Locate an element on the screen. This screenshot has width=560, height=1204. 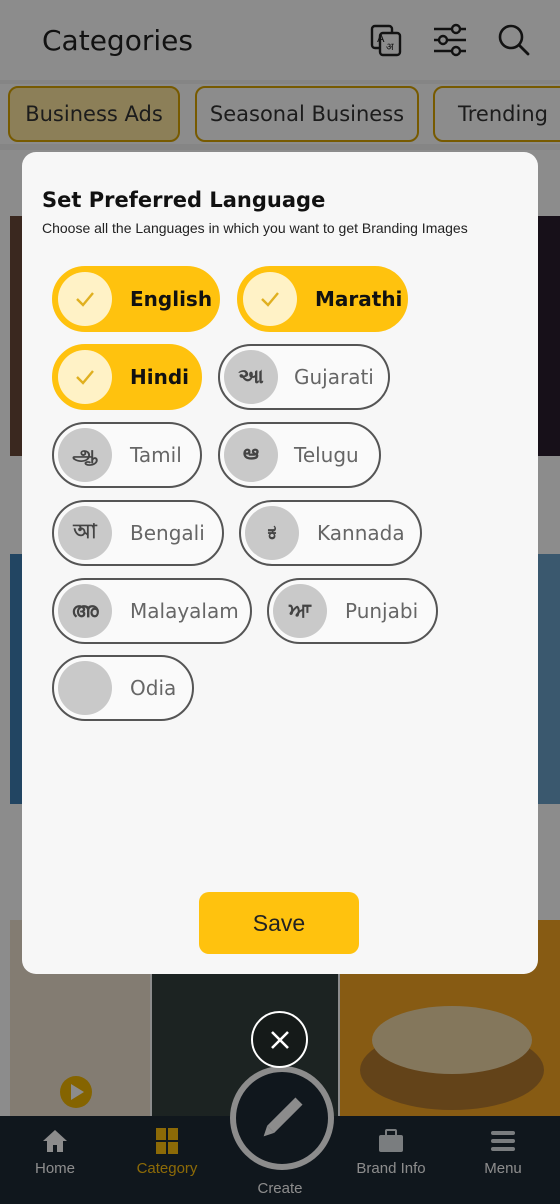
language-option-malayalam: അ Malayalam is located at coordinates (152, 611).